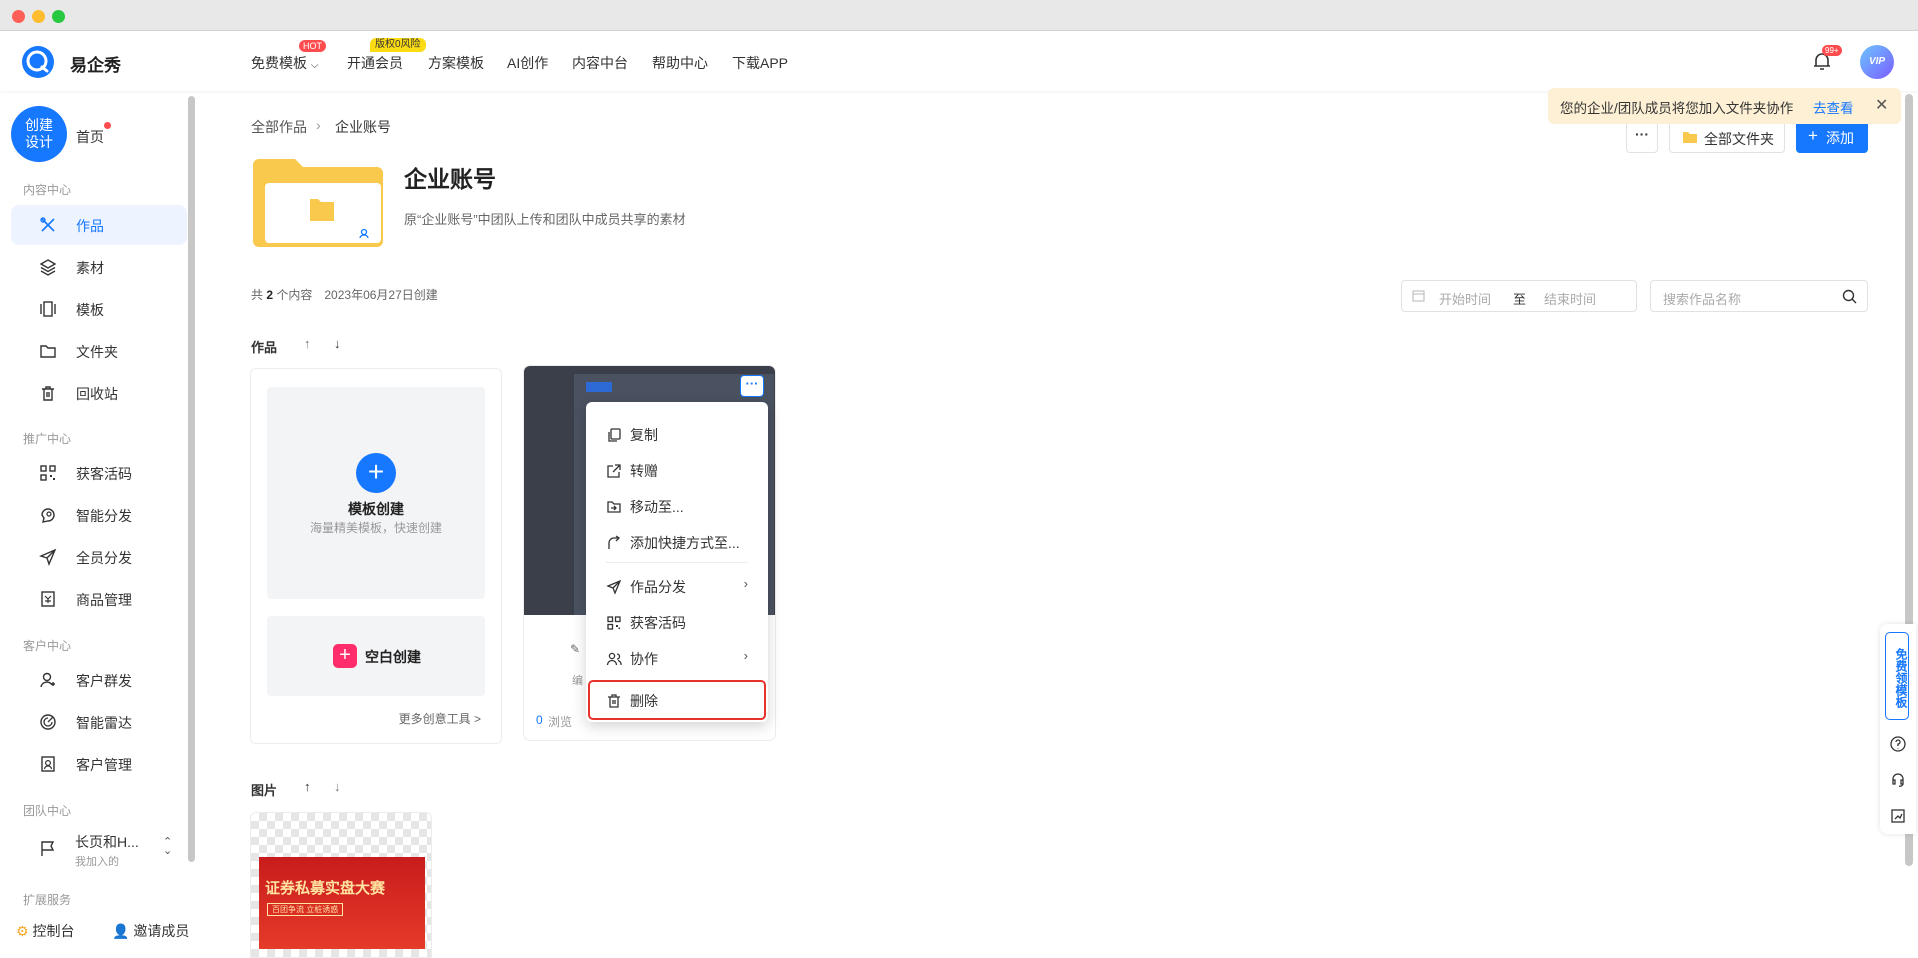  Describe the element at coordinates (760, 63) in the screenshot. I see `nav-download-app: 下载APP` at that location.